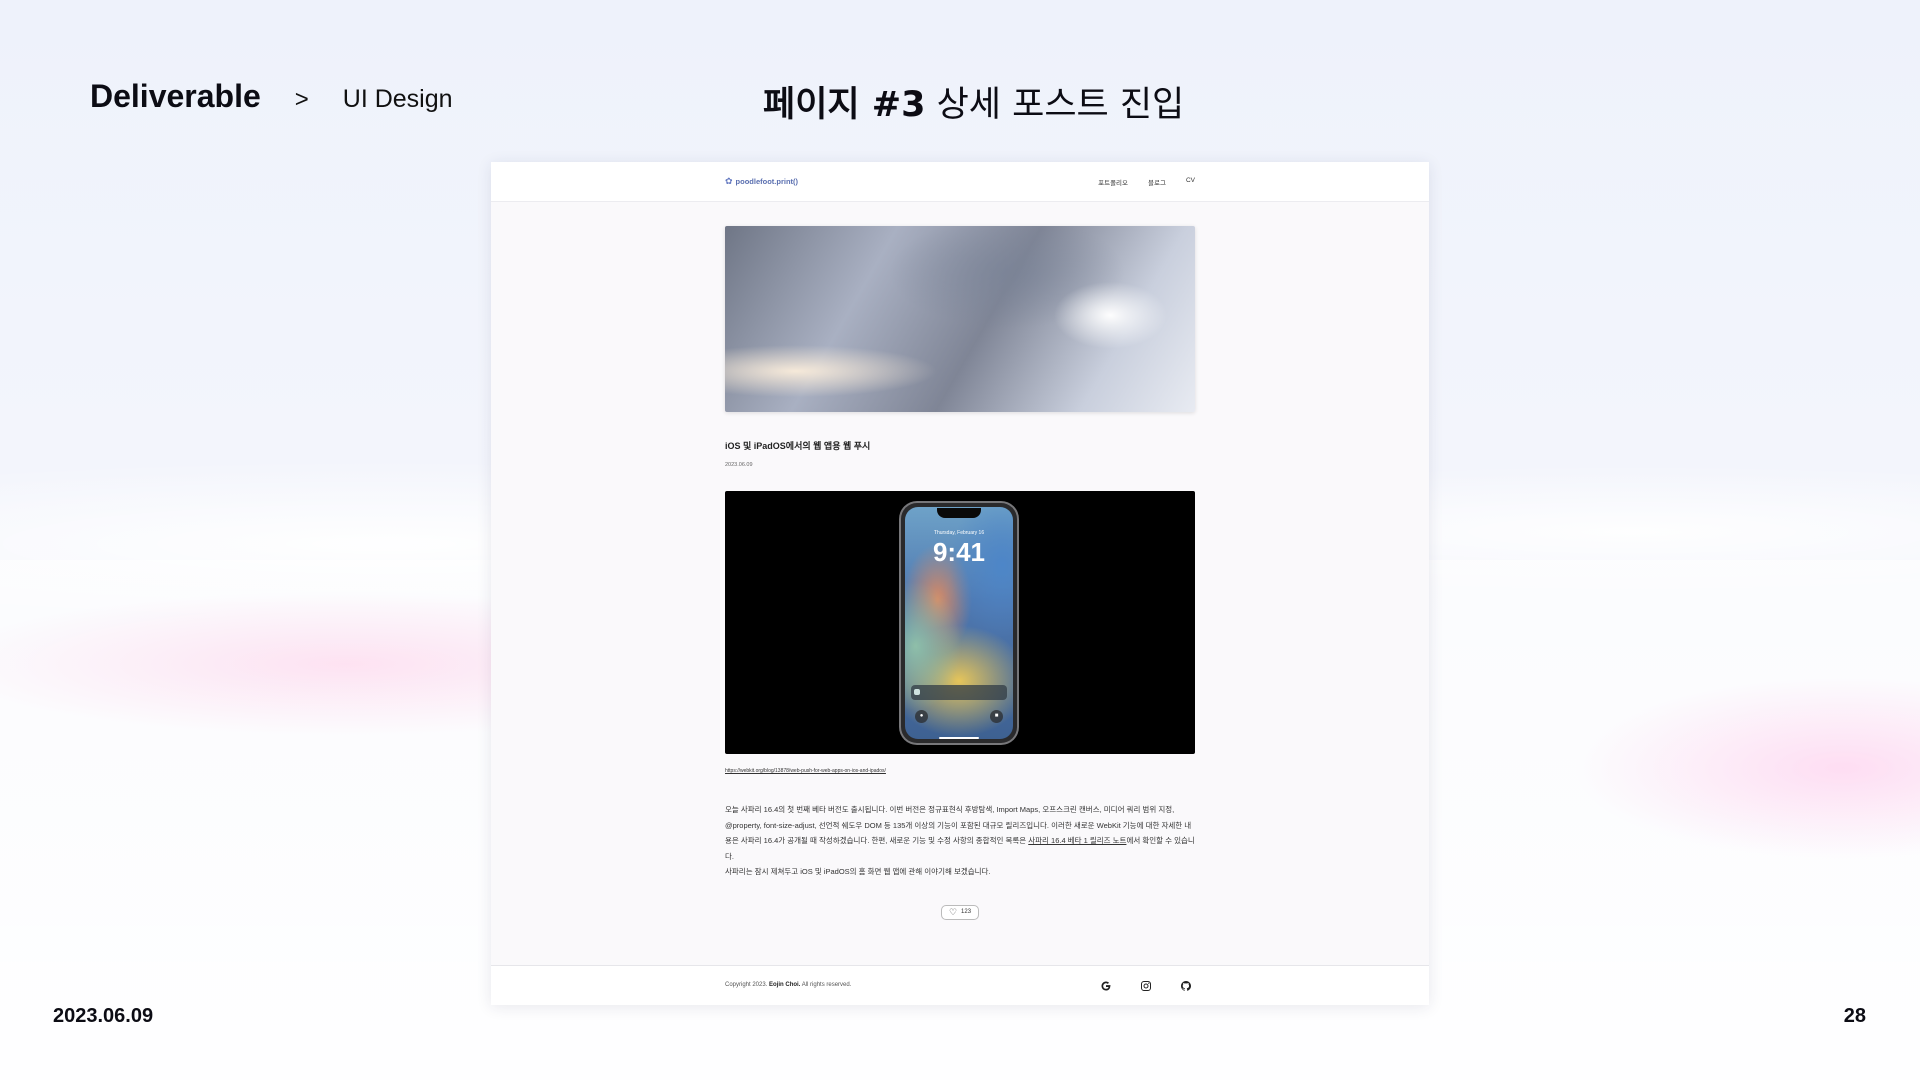 This screenshot has width=1920, height=1080. Describe the element at coordinates (1157, 182) in the screenshot. I see `nav-item-blog: 블로그` at that location.